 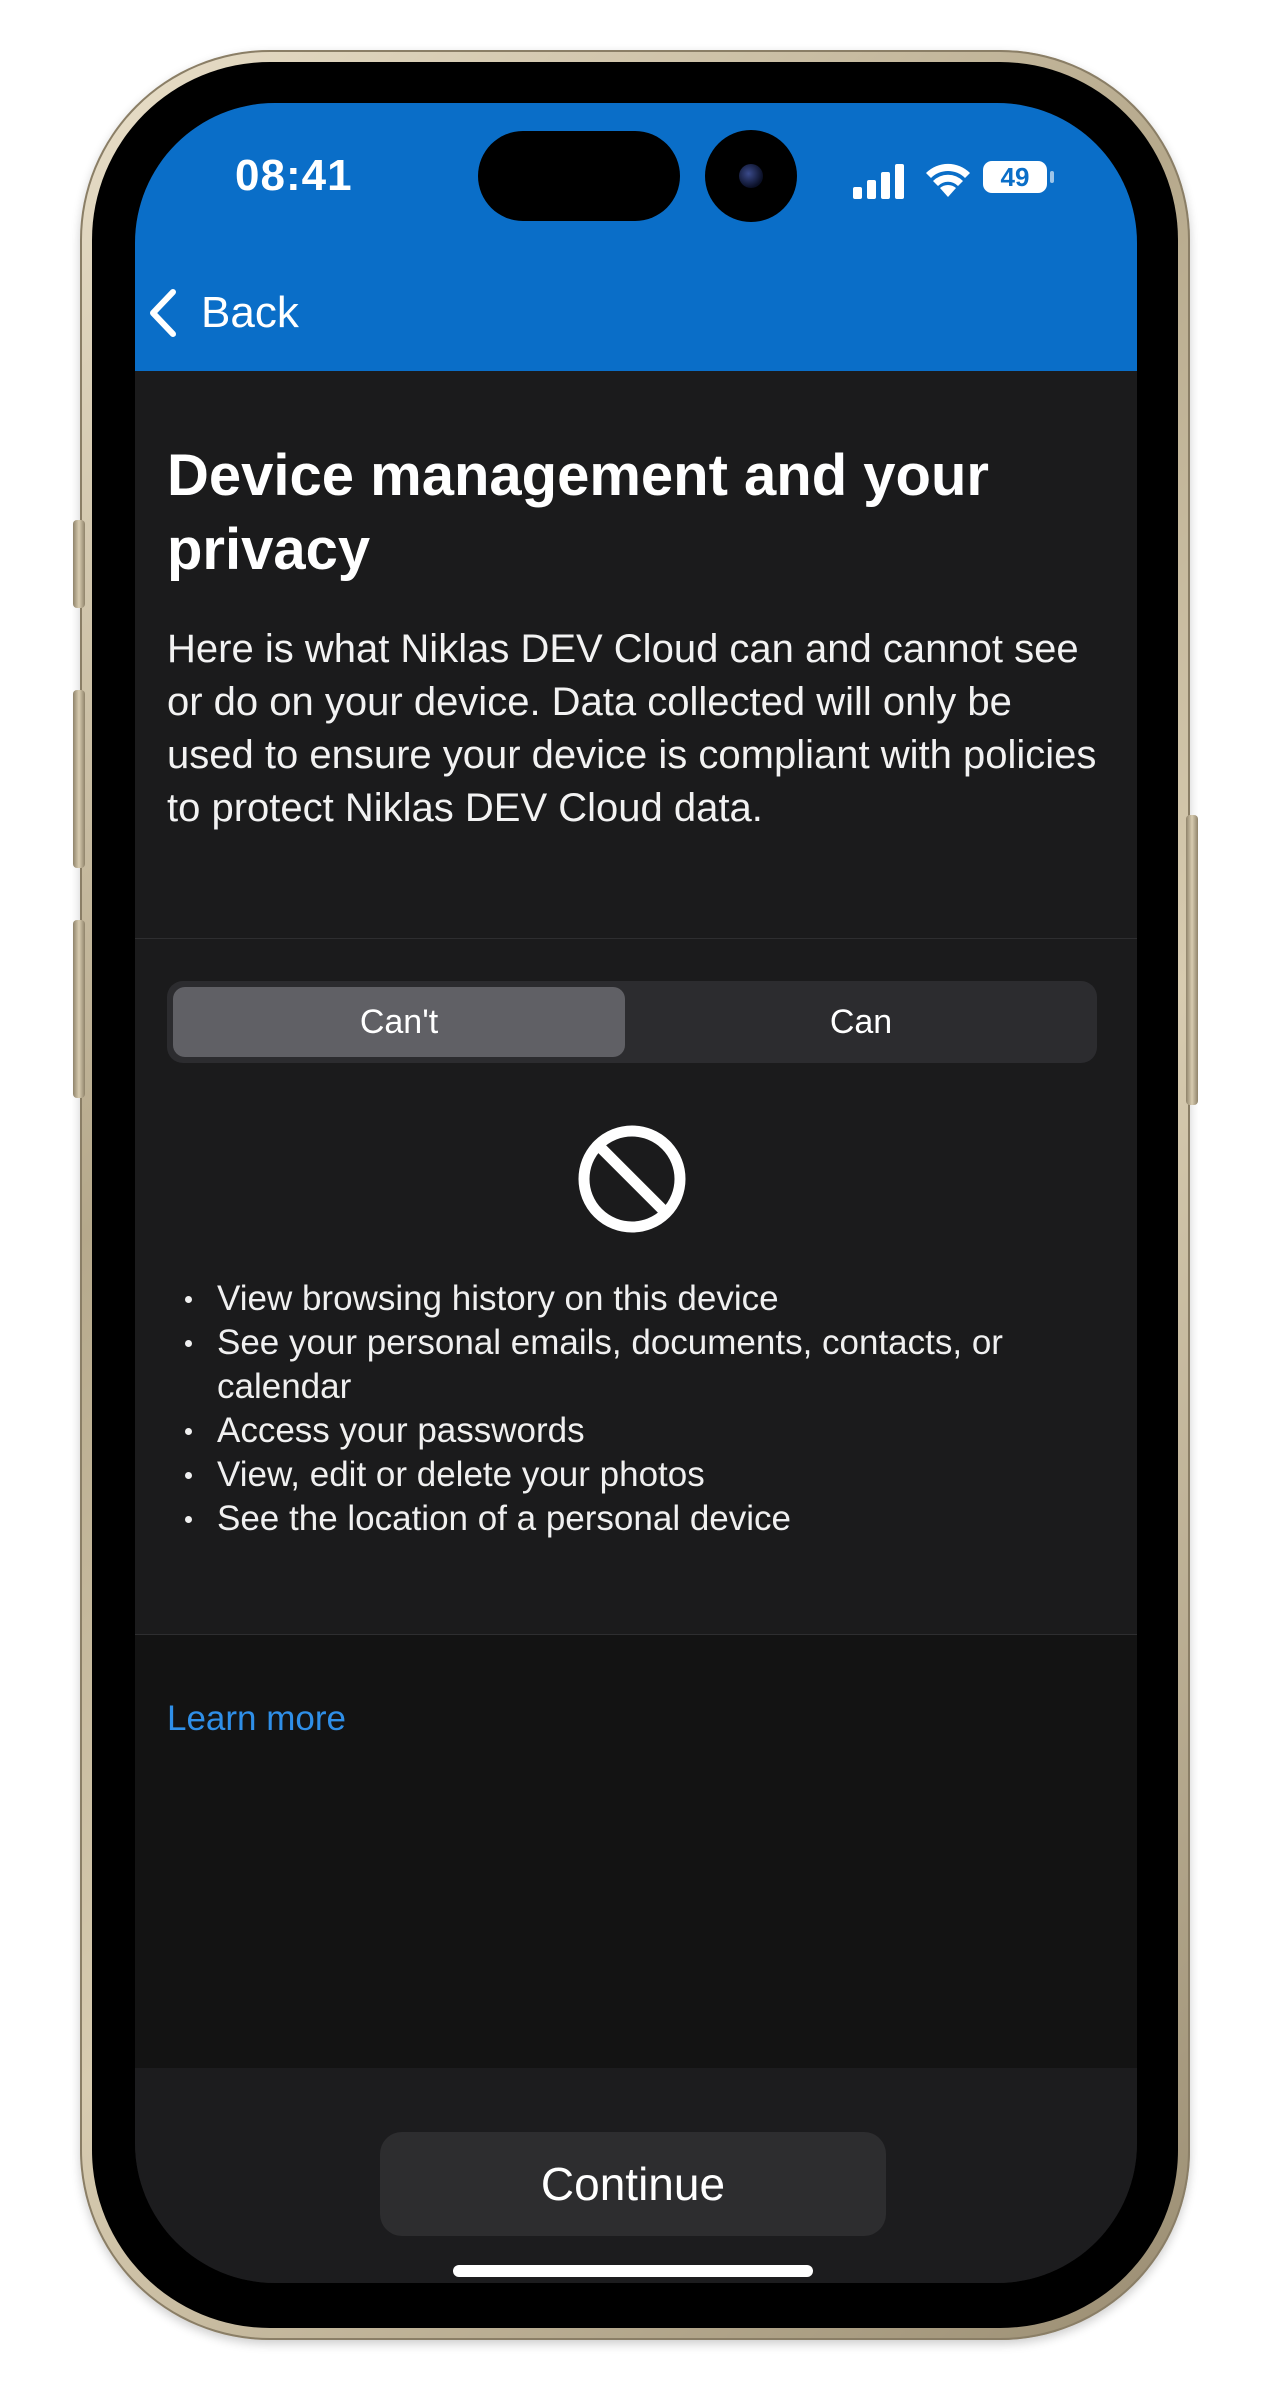 What do you see at coordinates (640, 1475) in the screenshot?
I see `list-item: View, edit or delete your photos` at bounding box center [640, 1475].